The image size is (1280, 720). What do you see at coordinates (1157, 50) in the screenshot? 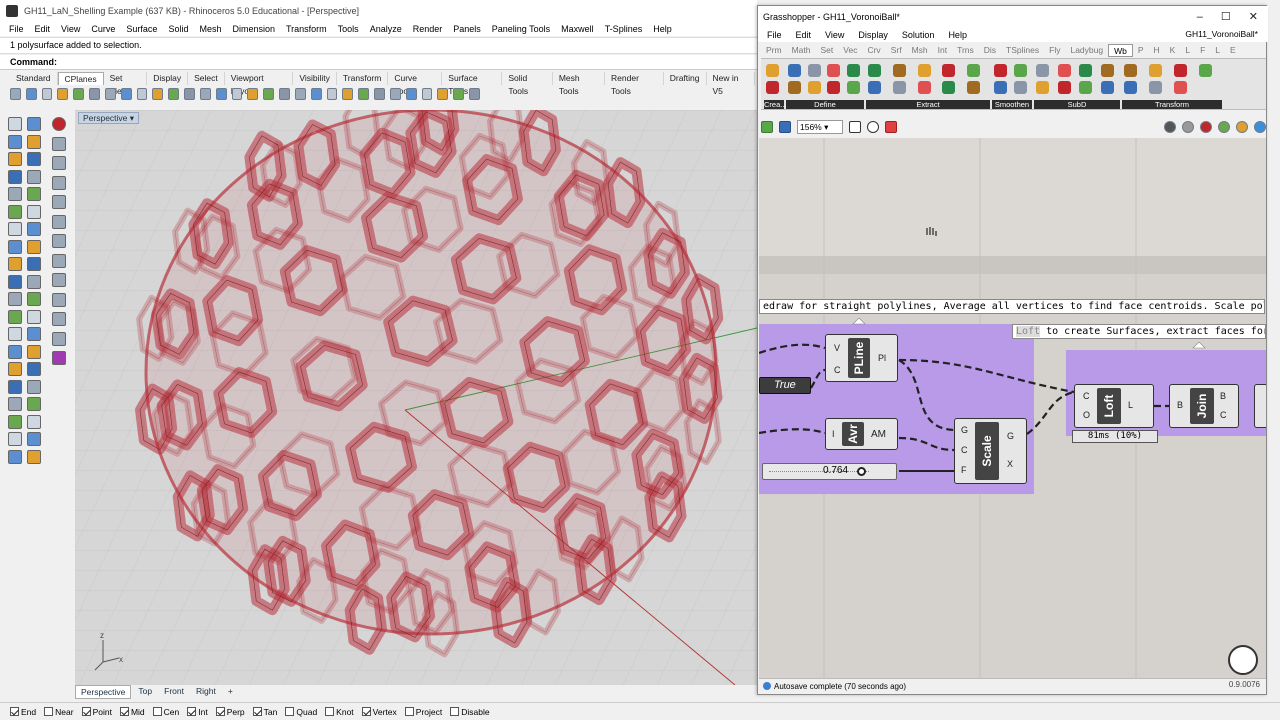
I see `gh-tab-h-15: H` at bounding box center [1157, 50].